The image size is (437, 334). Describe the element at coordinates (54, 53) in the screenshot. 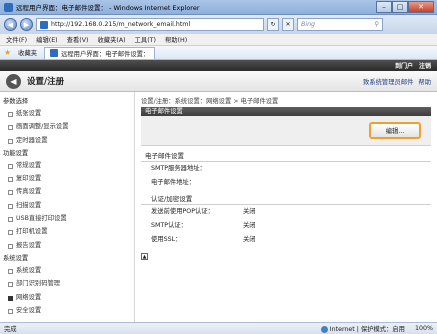

I see `tab-page-icon` at that location.